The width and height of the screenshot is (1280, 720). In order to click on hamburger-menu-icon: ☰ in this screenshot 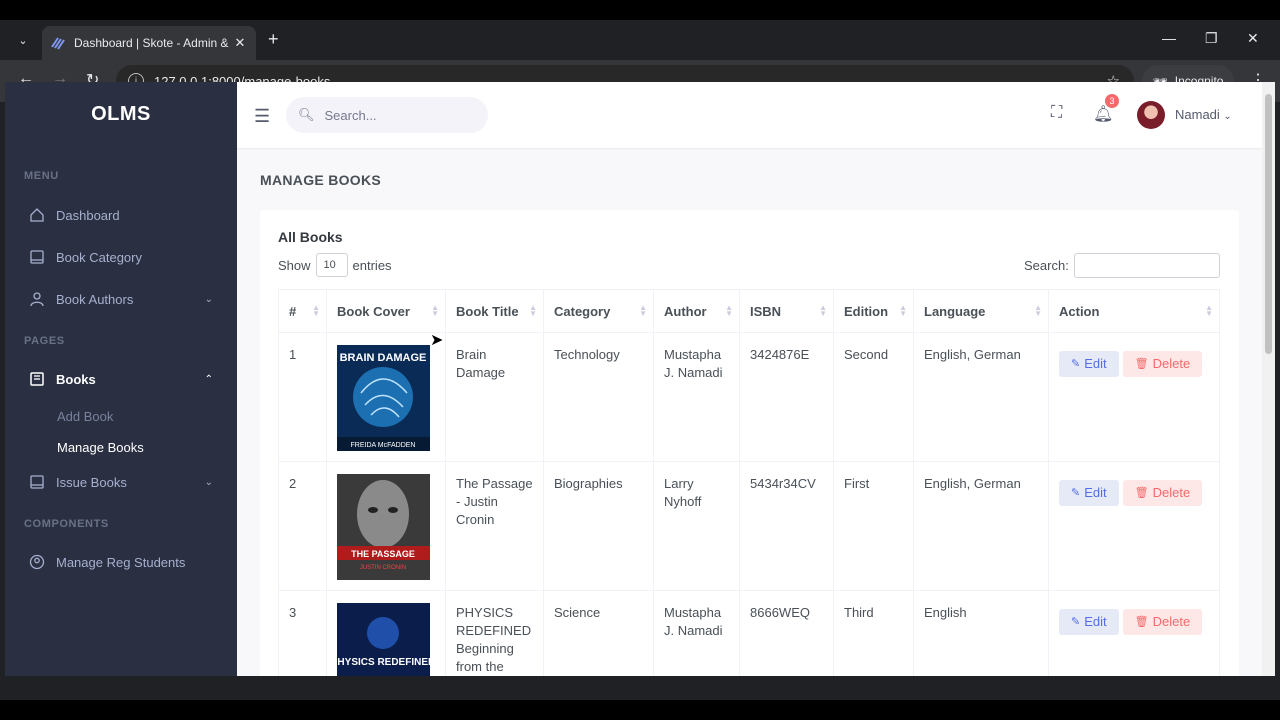, I will do `click(262, 116)`.